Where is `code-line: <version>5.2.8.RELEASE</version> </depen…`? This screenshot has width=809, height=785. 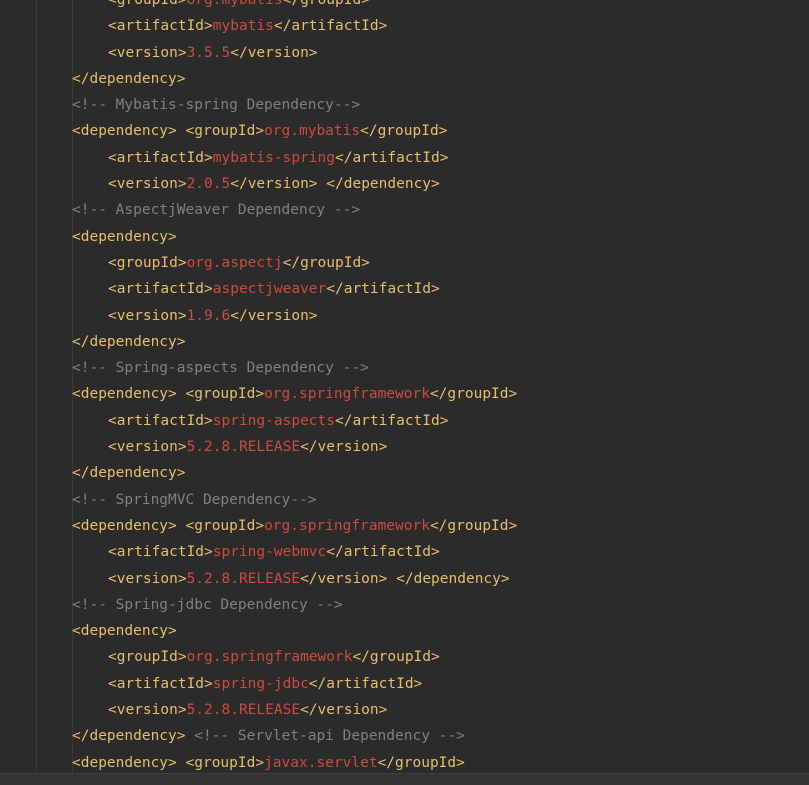 code-line: <version>5.2.8.RELEASE</version> </depen… is located at coordinates (404, 579).